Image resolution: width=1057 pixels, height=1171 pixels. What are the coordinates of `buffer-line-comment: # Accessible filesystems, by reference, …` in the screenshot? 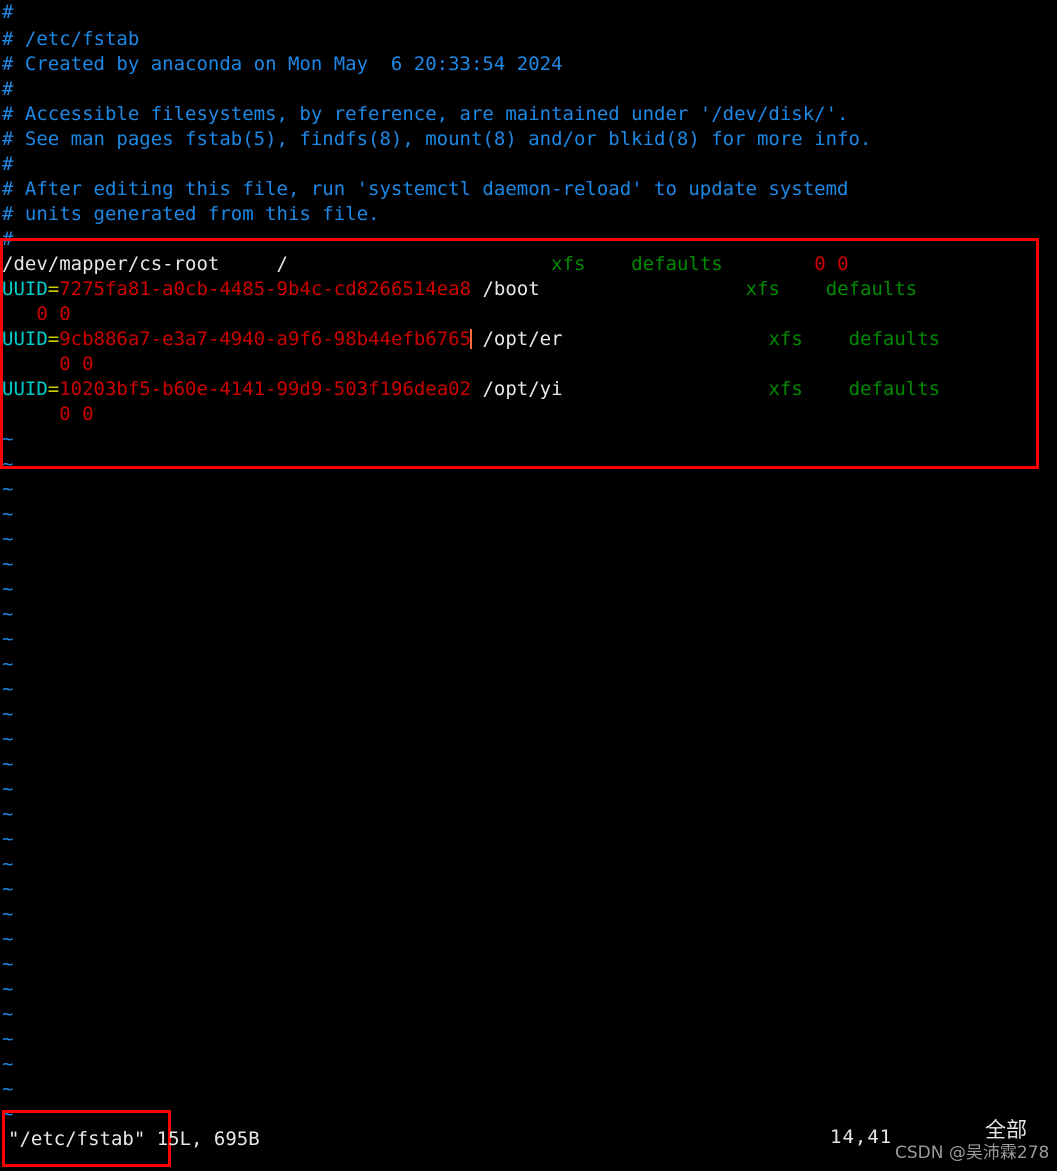 It's located at (425, 114).